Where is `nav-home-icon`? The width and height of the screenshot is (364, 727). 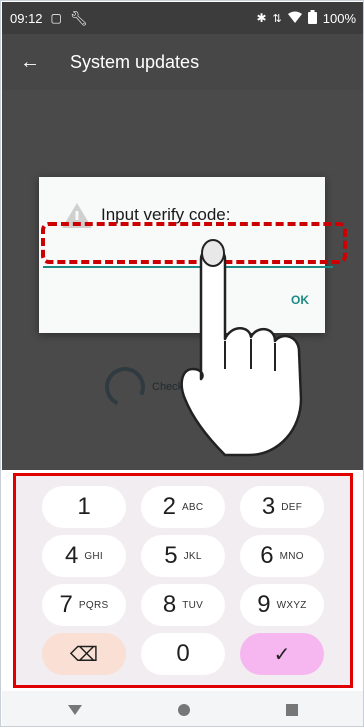
nav-home-icon is located at coordinates (184, 709).